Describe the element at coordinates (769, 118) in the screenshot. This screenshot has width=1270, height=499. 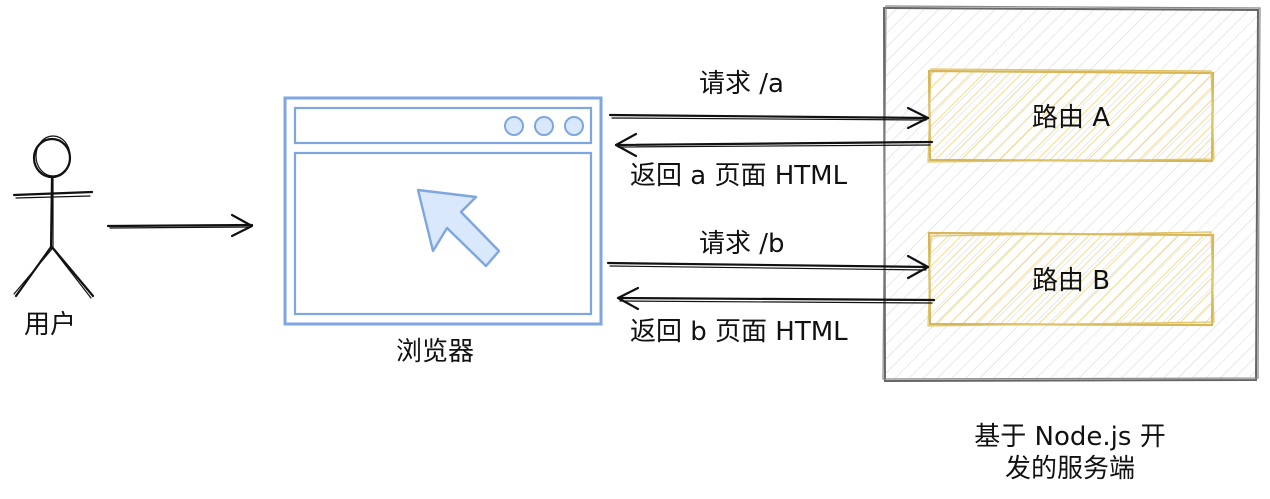
I see `arrow-request-a` at that location.